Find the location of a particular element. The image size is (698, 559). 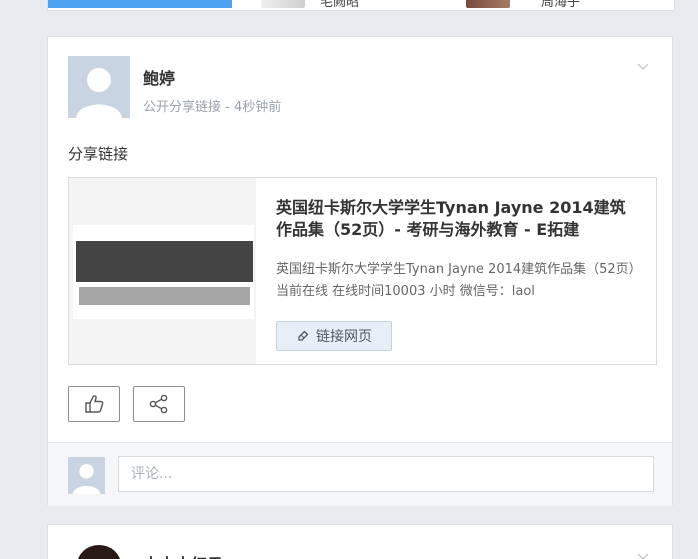

comment-bar is located at coordinates (360, 474).